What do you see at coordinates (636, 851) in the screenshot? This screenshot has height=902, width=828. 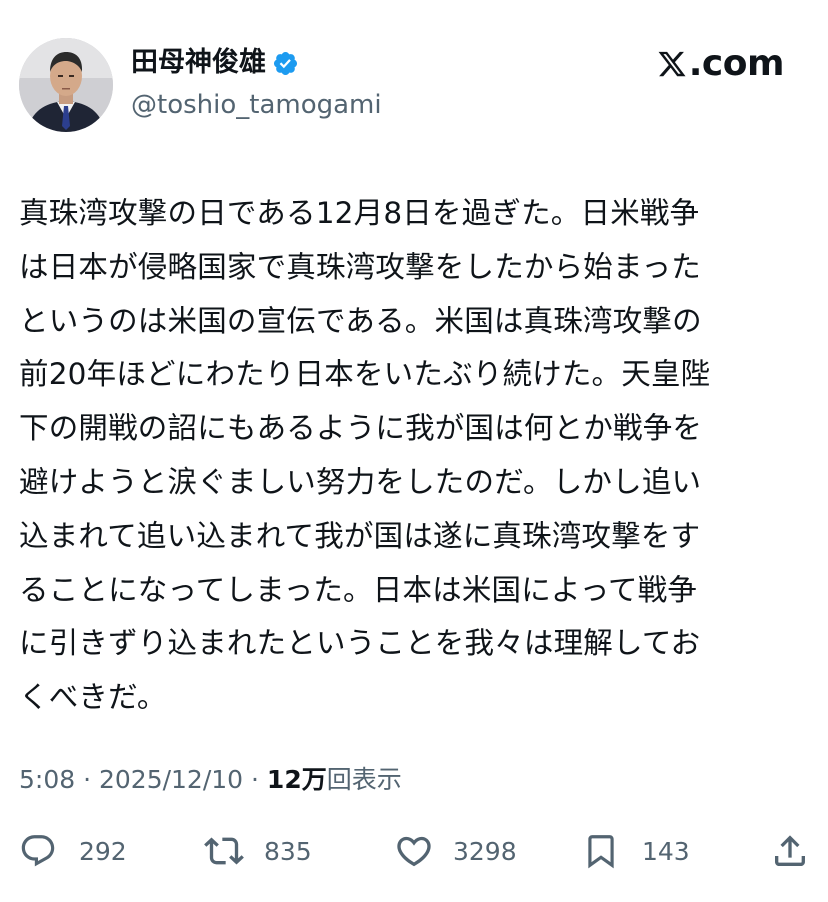 I see `bookmark-button: 143` at bounding box center [636, 851].